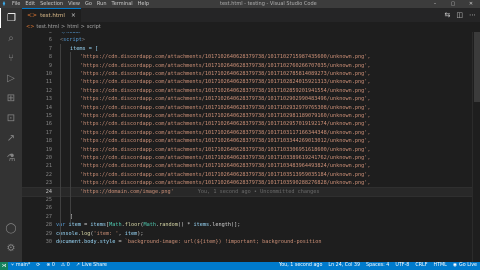 This screenshot has width=480, height=270. I want to click on warnings-count: ⚠ 0, so click(65, 266).